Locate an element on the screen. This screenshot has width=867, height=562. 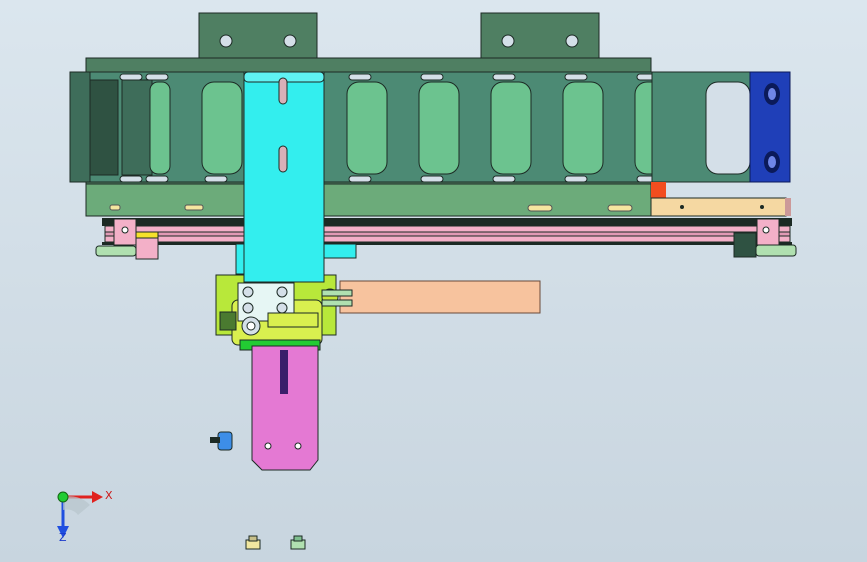
proximity-sensor is located at coordinates (221, 441).